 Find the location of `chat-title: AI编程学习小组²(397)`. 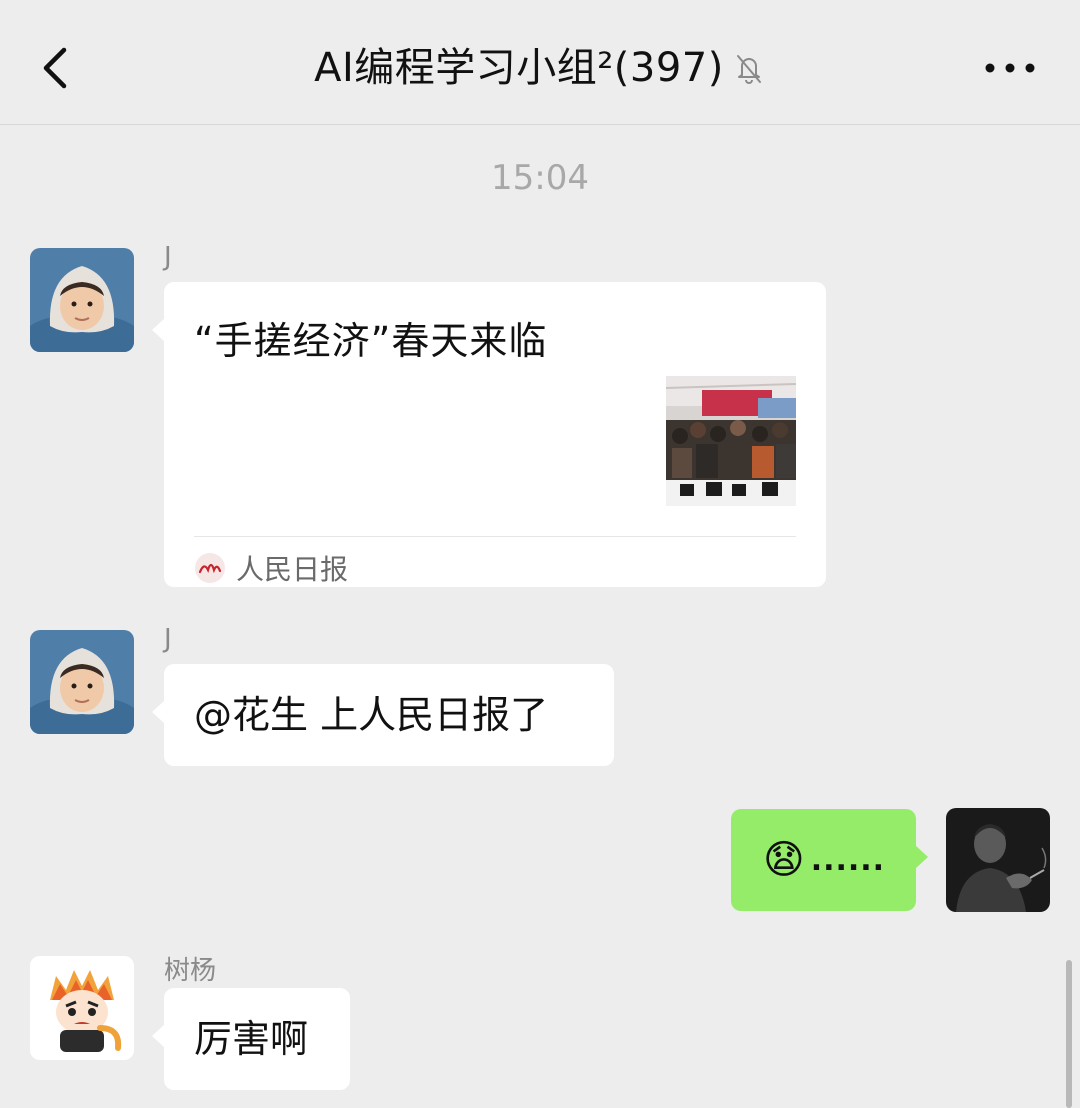

chat-title: AI编程学习小组²(397) is located at coordinates (540, 68).